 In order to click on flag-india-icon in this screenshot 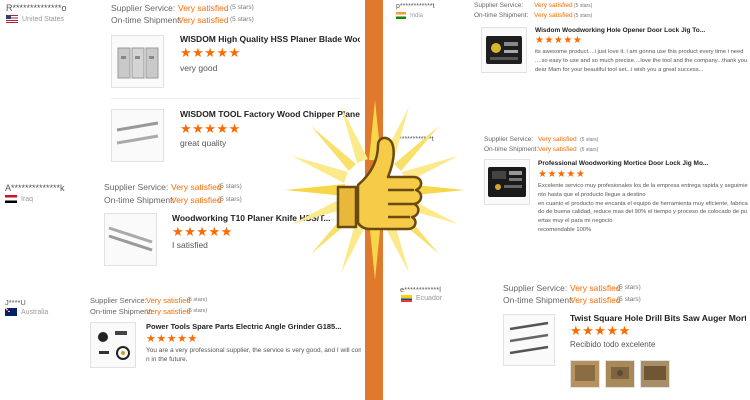, I will do `click(401, 15)`.